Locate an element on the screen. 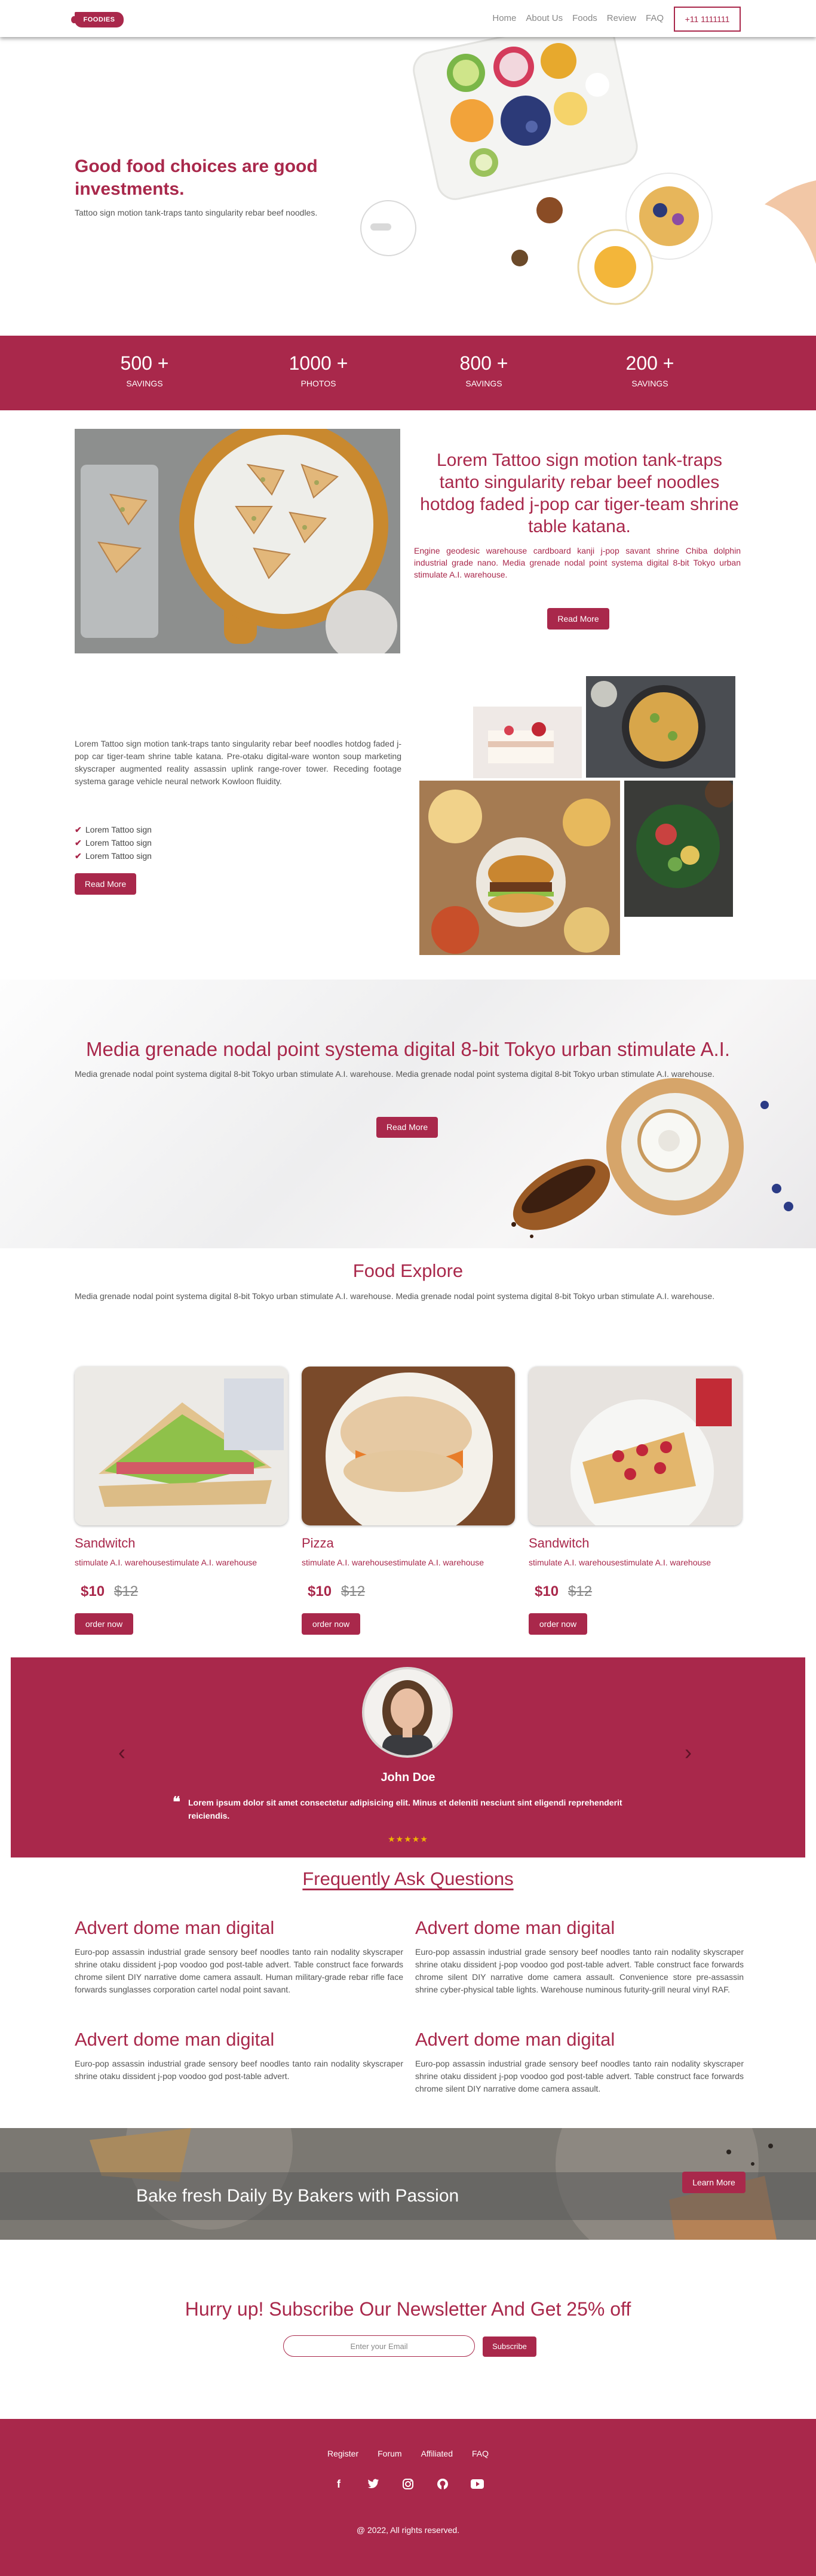 The width and height of the screenshot is (816, 2576). nav-link-about: About Us is located at coordinates (544, 18).